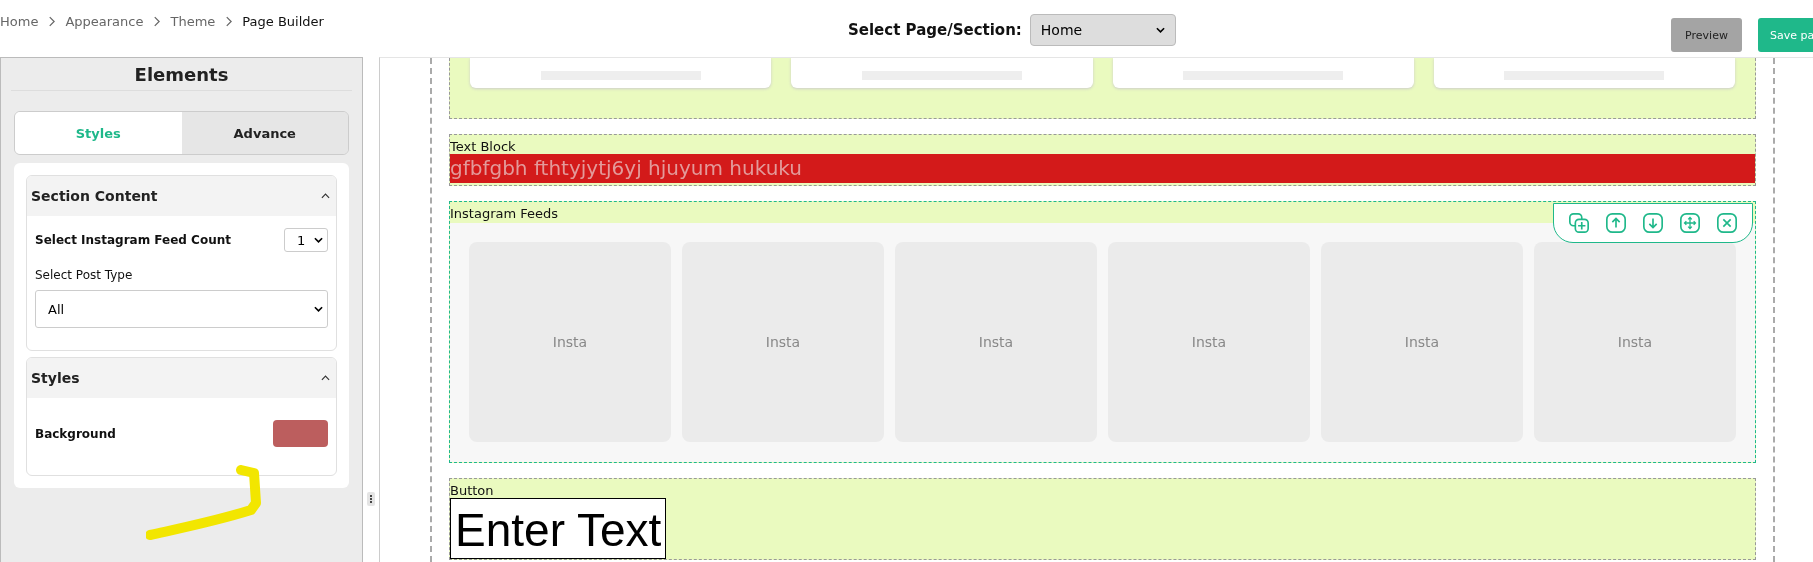 The image size is (1813, 562). What do you see at coordinates (371, 499) in the screenshot?
I see `resize-handle-icon` at bounding box center [371, 499].